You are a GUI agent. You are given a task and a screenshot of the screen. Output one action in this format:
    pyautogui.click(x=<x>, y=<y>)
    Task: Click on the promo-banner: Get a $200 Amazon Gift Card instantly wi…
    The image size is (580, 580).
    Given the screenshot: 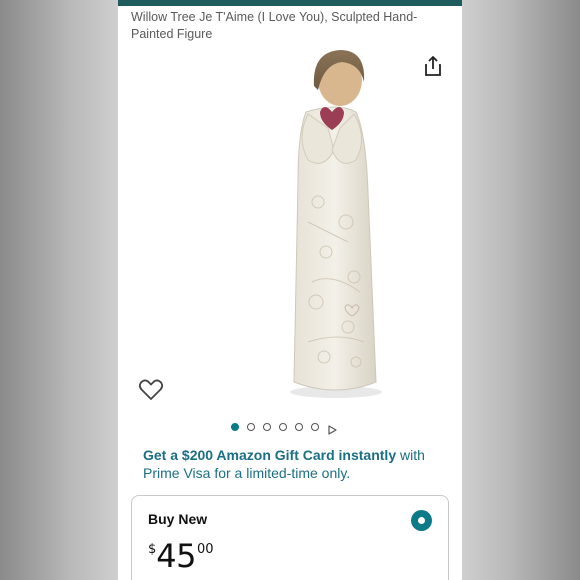 What is the action you would take?
    pyautogui.click(x=293, y=464)
    